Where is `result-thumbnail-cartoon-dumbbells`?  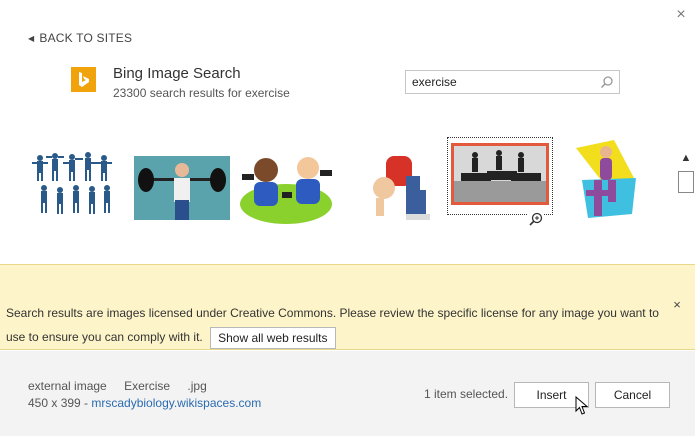 result-thumbnail-cartoon-dumbbells is located at coordinates (286, 189).